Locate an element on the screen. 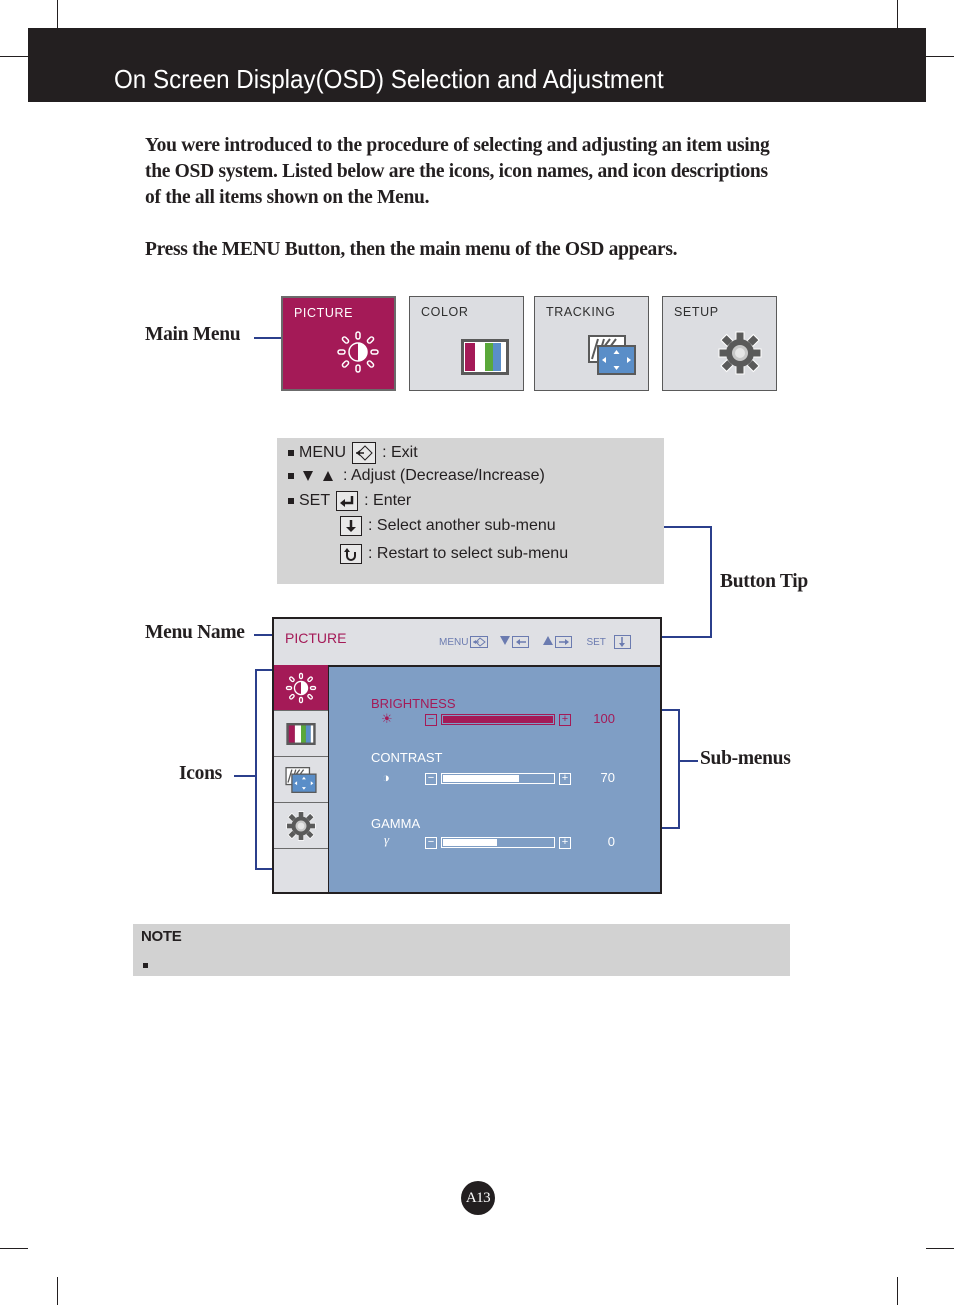 The width and height of the screenshot is (954, 1305). callout-button-tip: Button Tip is located at coordinates (764, 581).